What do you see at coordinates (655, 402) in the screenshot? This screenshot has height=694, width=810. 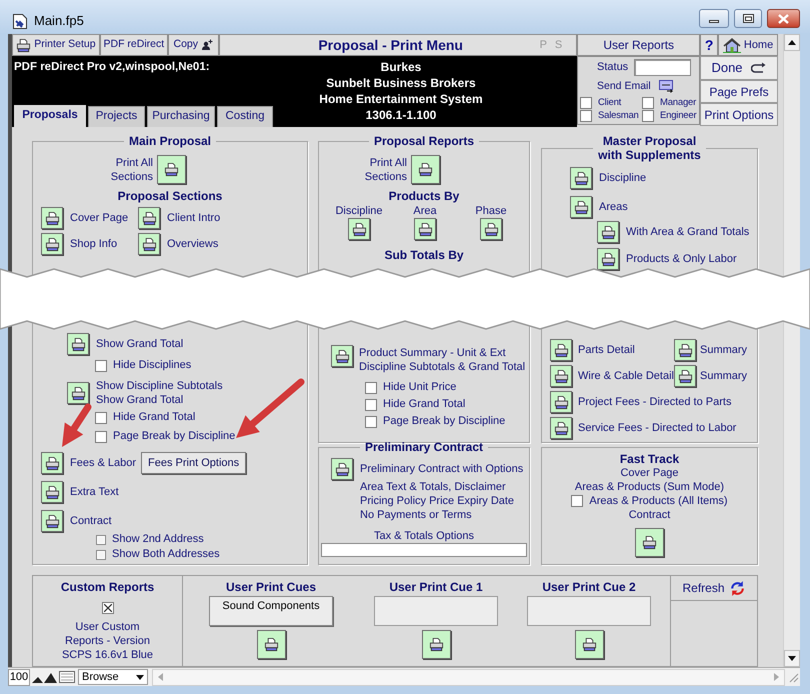 I see `print-label: Project Fees - Directed to Parts` at bounding box center [655, 402].